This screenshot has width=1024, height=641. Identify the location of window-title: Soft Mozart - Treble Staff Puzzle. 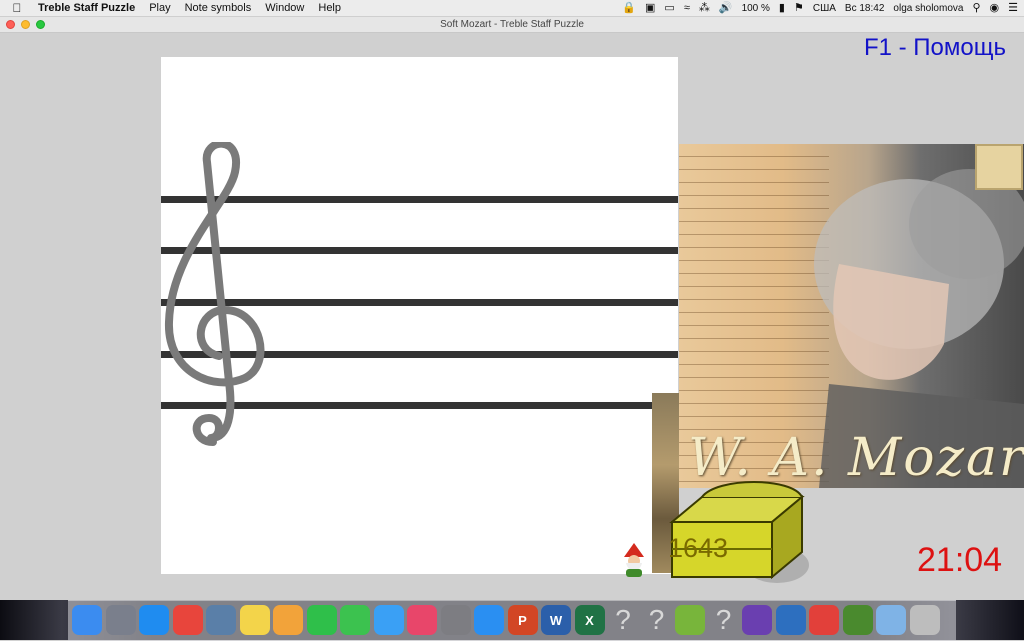
(512, 24).